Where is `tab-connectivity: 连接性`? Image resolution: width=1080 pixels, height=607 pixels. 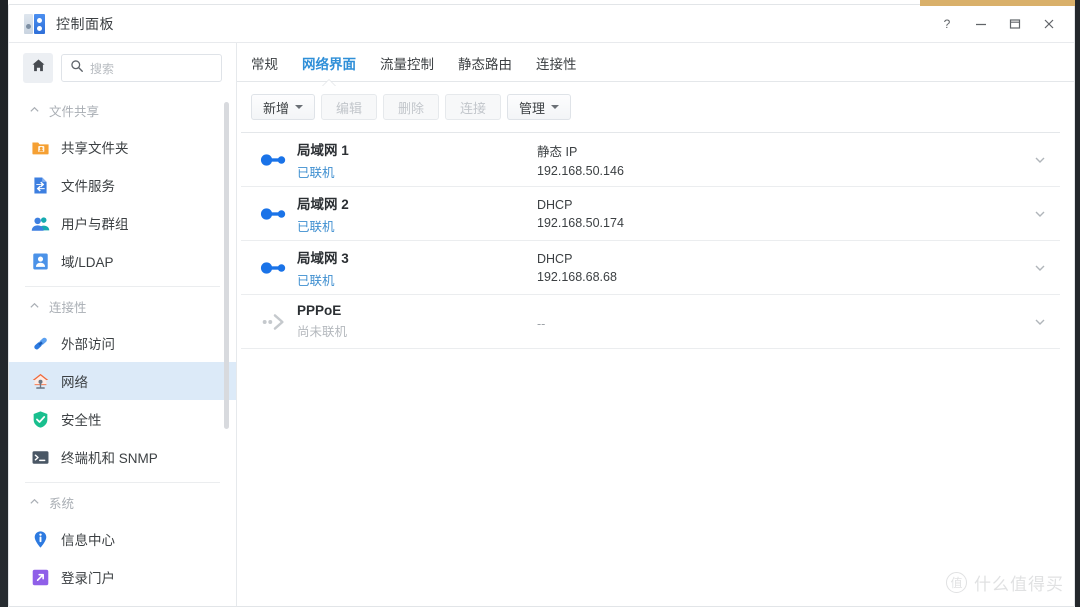
tab-connectivity: 连接性 is located at coordinates (556, 67).